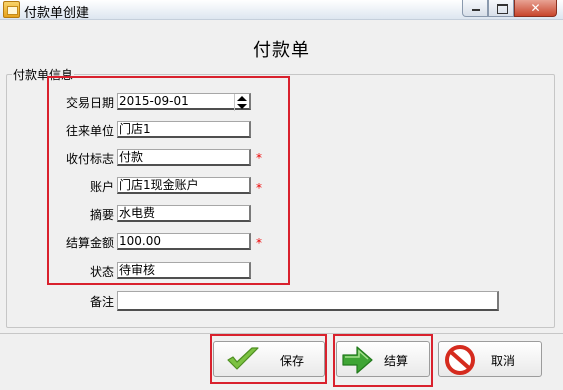 Image resolution: width=563 pixels, height=390 pixels. What do you see at coordinates (101, 187) in the screenshot?
I see `account-label: 账户` at bounding box center [101, 187].